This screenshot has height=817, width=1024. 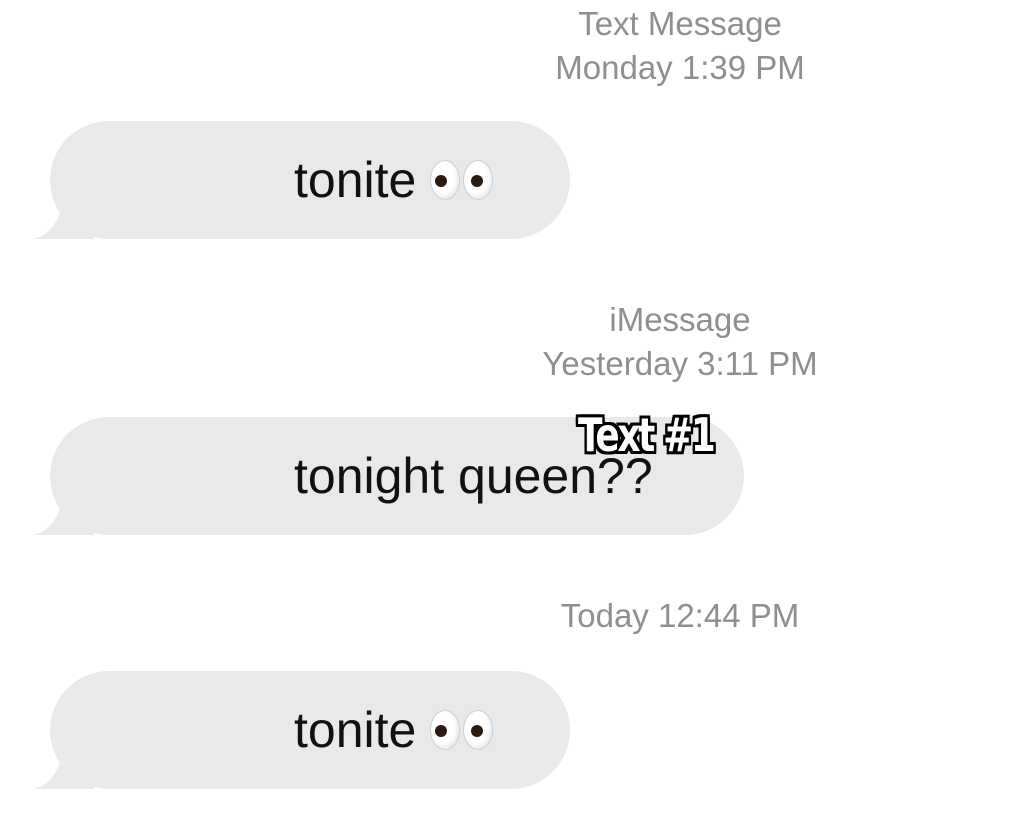 What do you see at coordinates (680, 46) in the screenshot?
I see `message-header-1: Text Message Monday 1:39 PM` at bounding box center [680, 46].